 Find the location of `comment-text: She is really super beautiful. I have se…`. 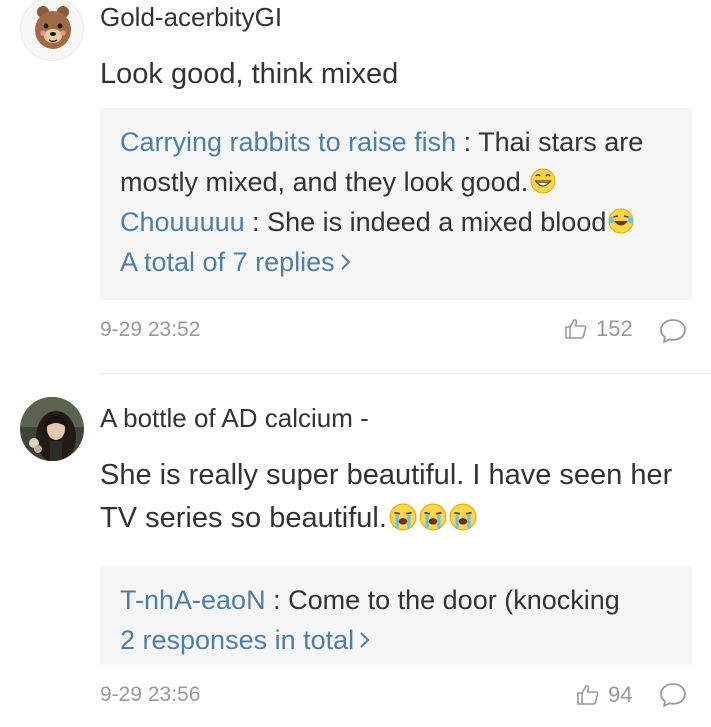

comment-text: She is really super beautiful. I have se… is located at coordinates (395, 497).